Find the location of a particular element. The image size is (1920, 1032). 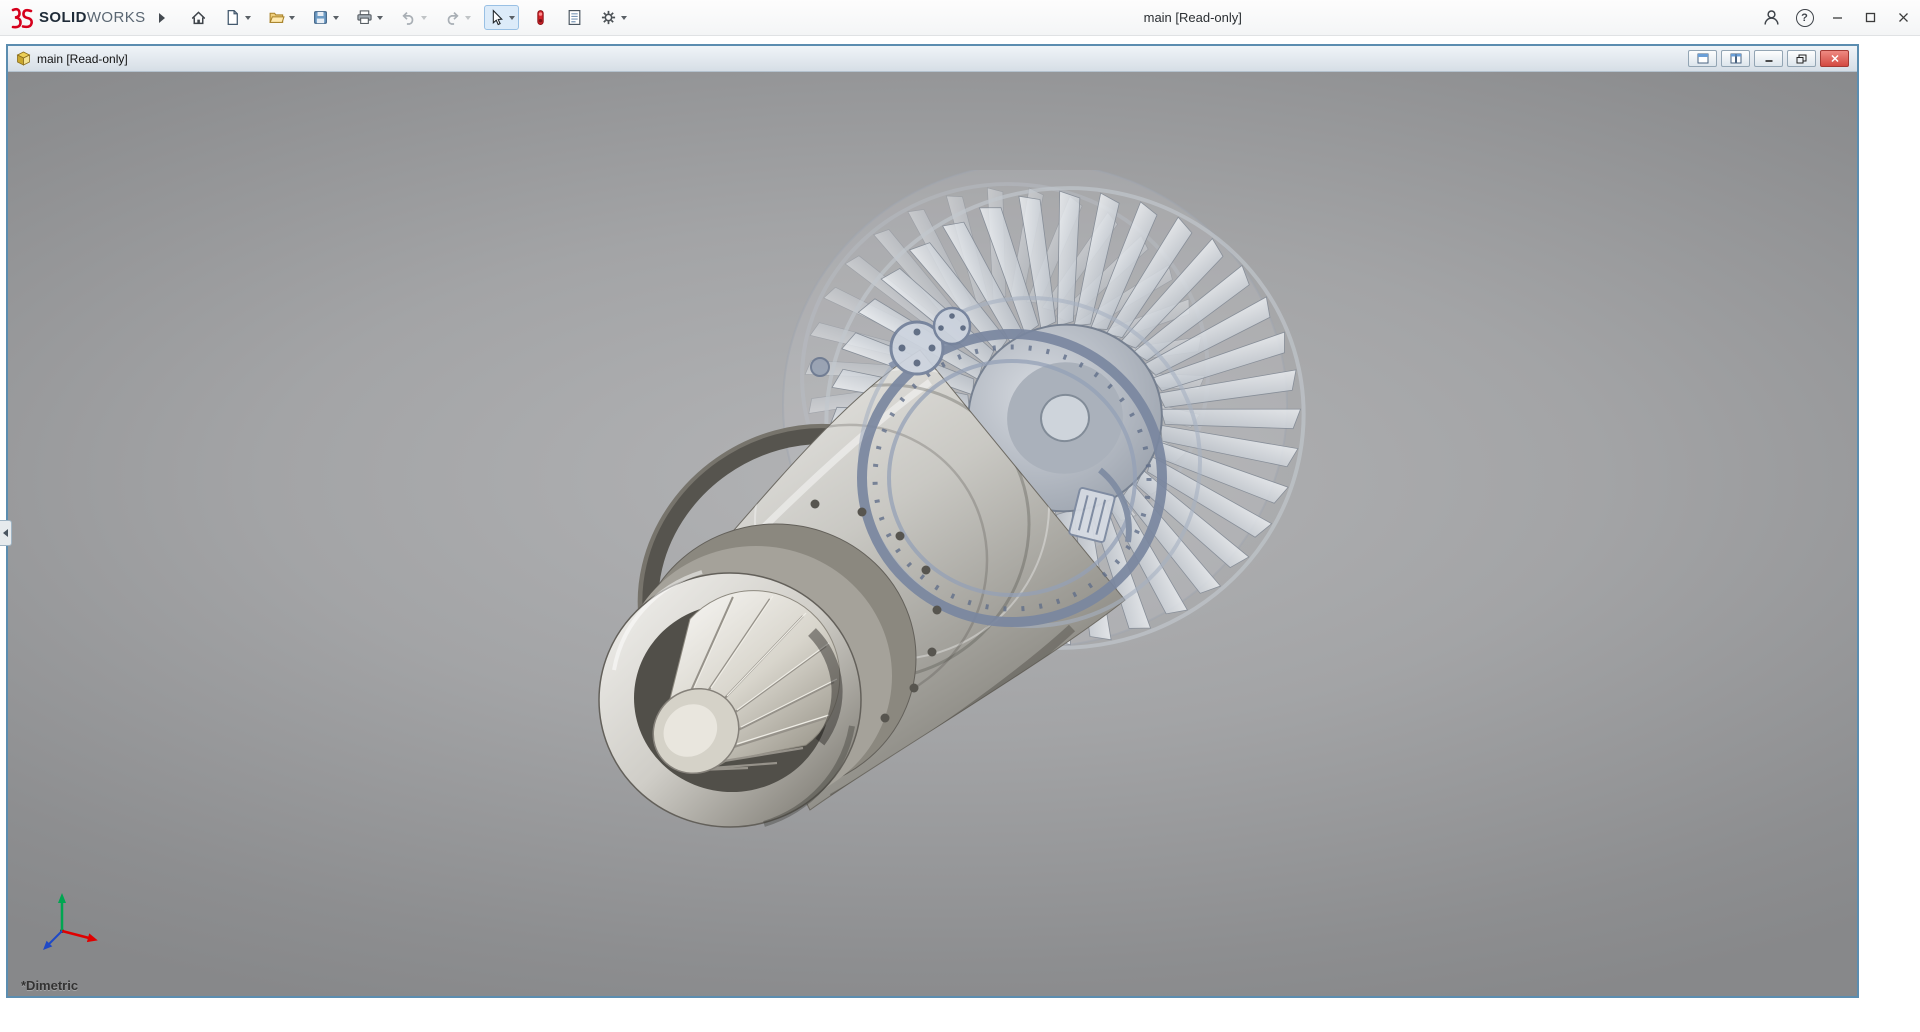

redo-dropdown is located at coordinates (467, 17).